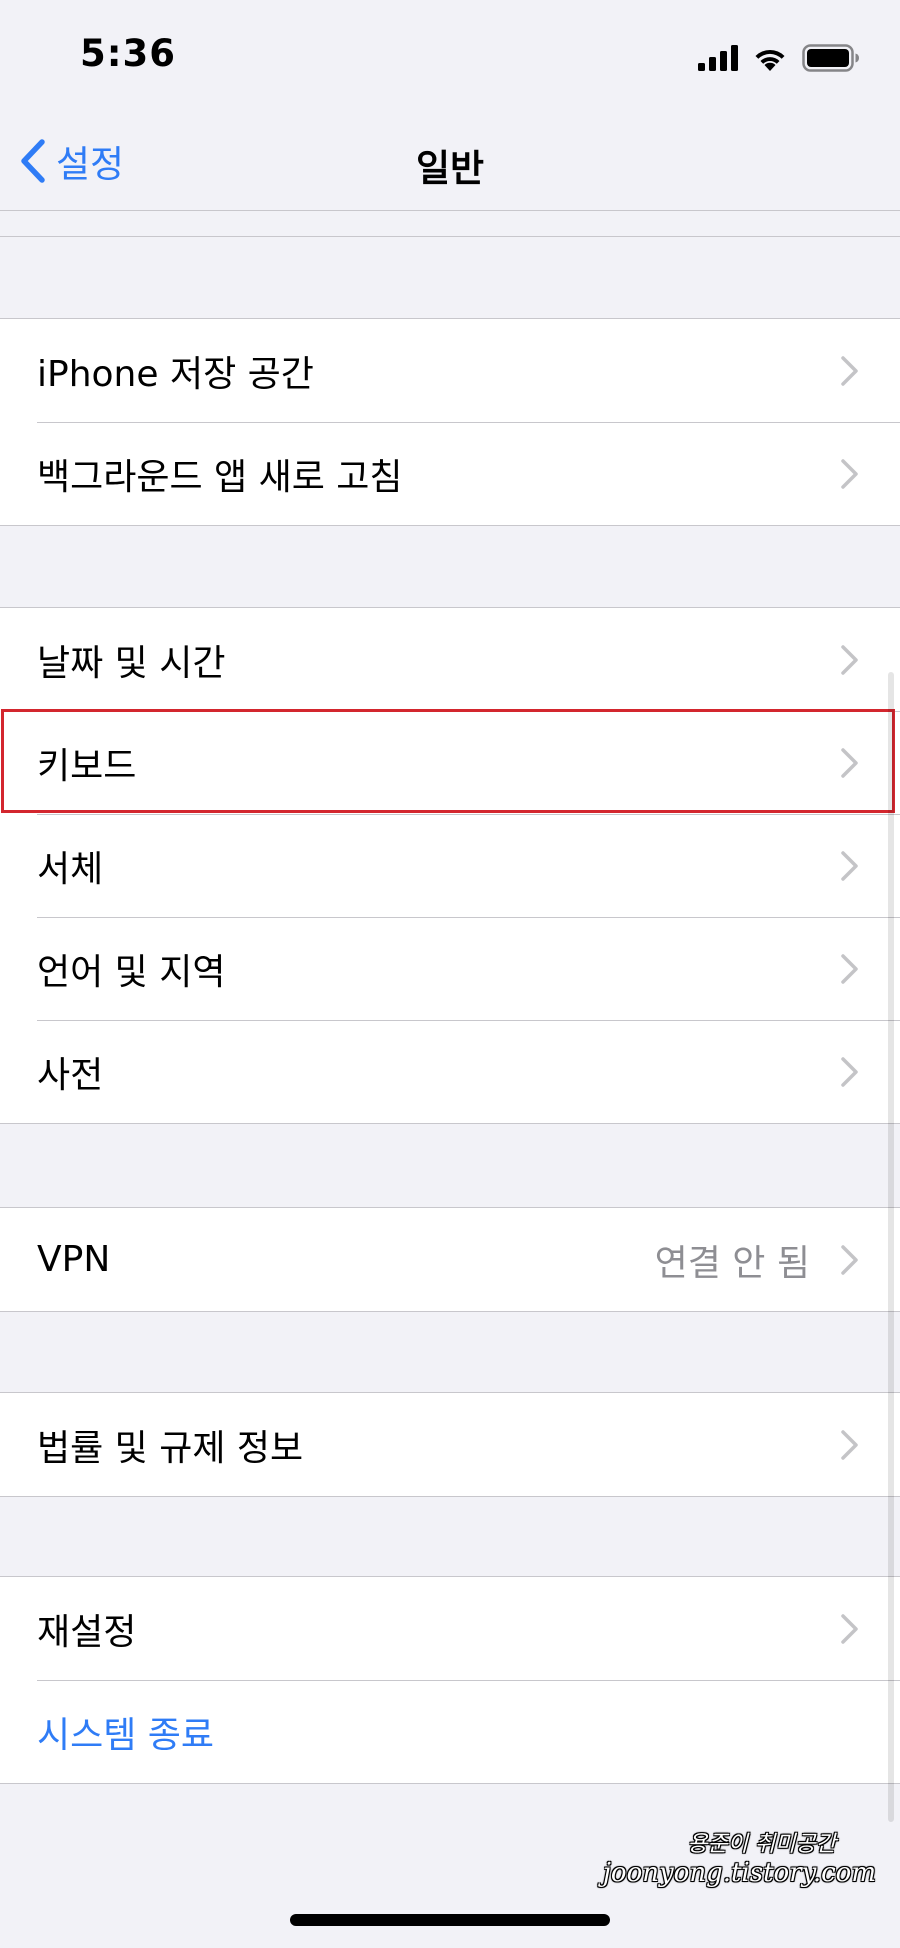 The height and width of the screenshot is (1948, 900). Describe the element at coordinates (761, 1844) in the screenshot. I see `watermark-line1: 용준이 취미공간` at that location.